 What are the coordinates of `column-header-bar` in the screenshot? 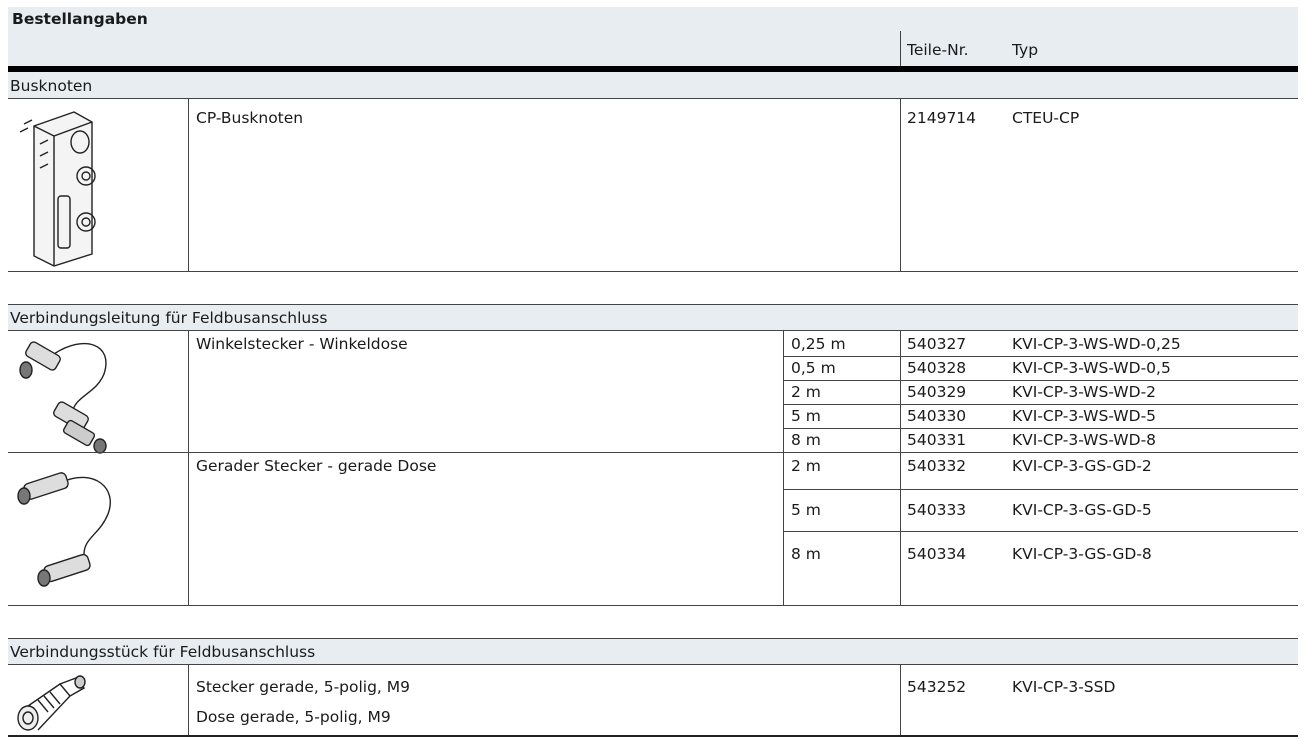 It's located at (653, 48).